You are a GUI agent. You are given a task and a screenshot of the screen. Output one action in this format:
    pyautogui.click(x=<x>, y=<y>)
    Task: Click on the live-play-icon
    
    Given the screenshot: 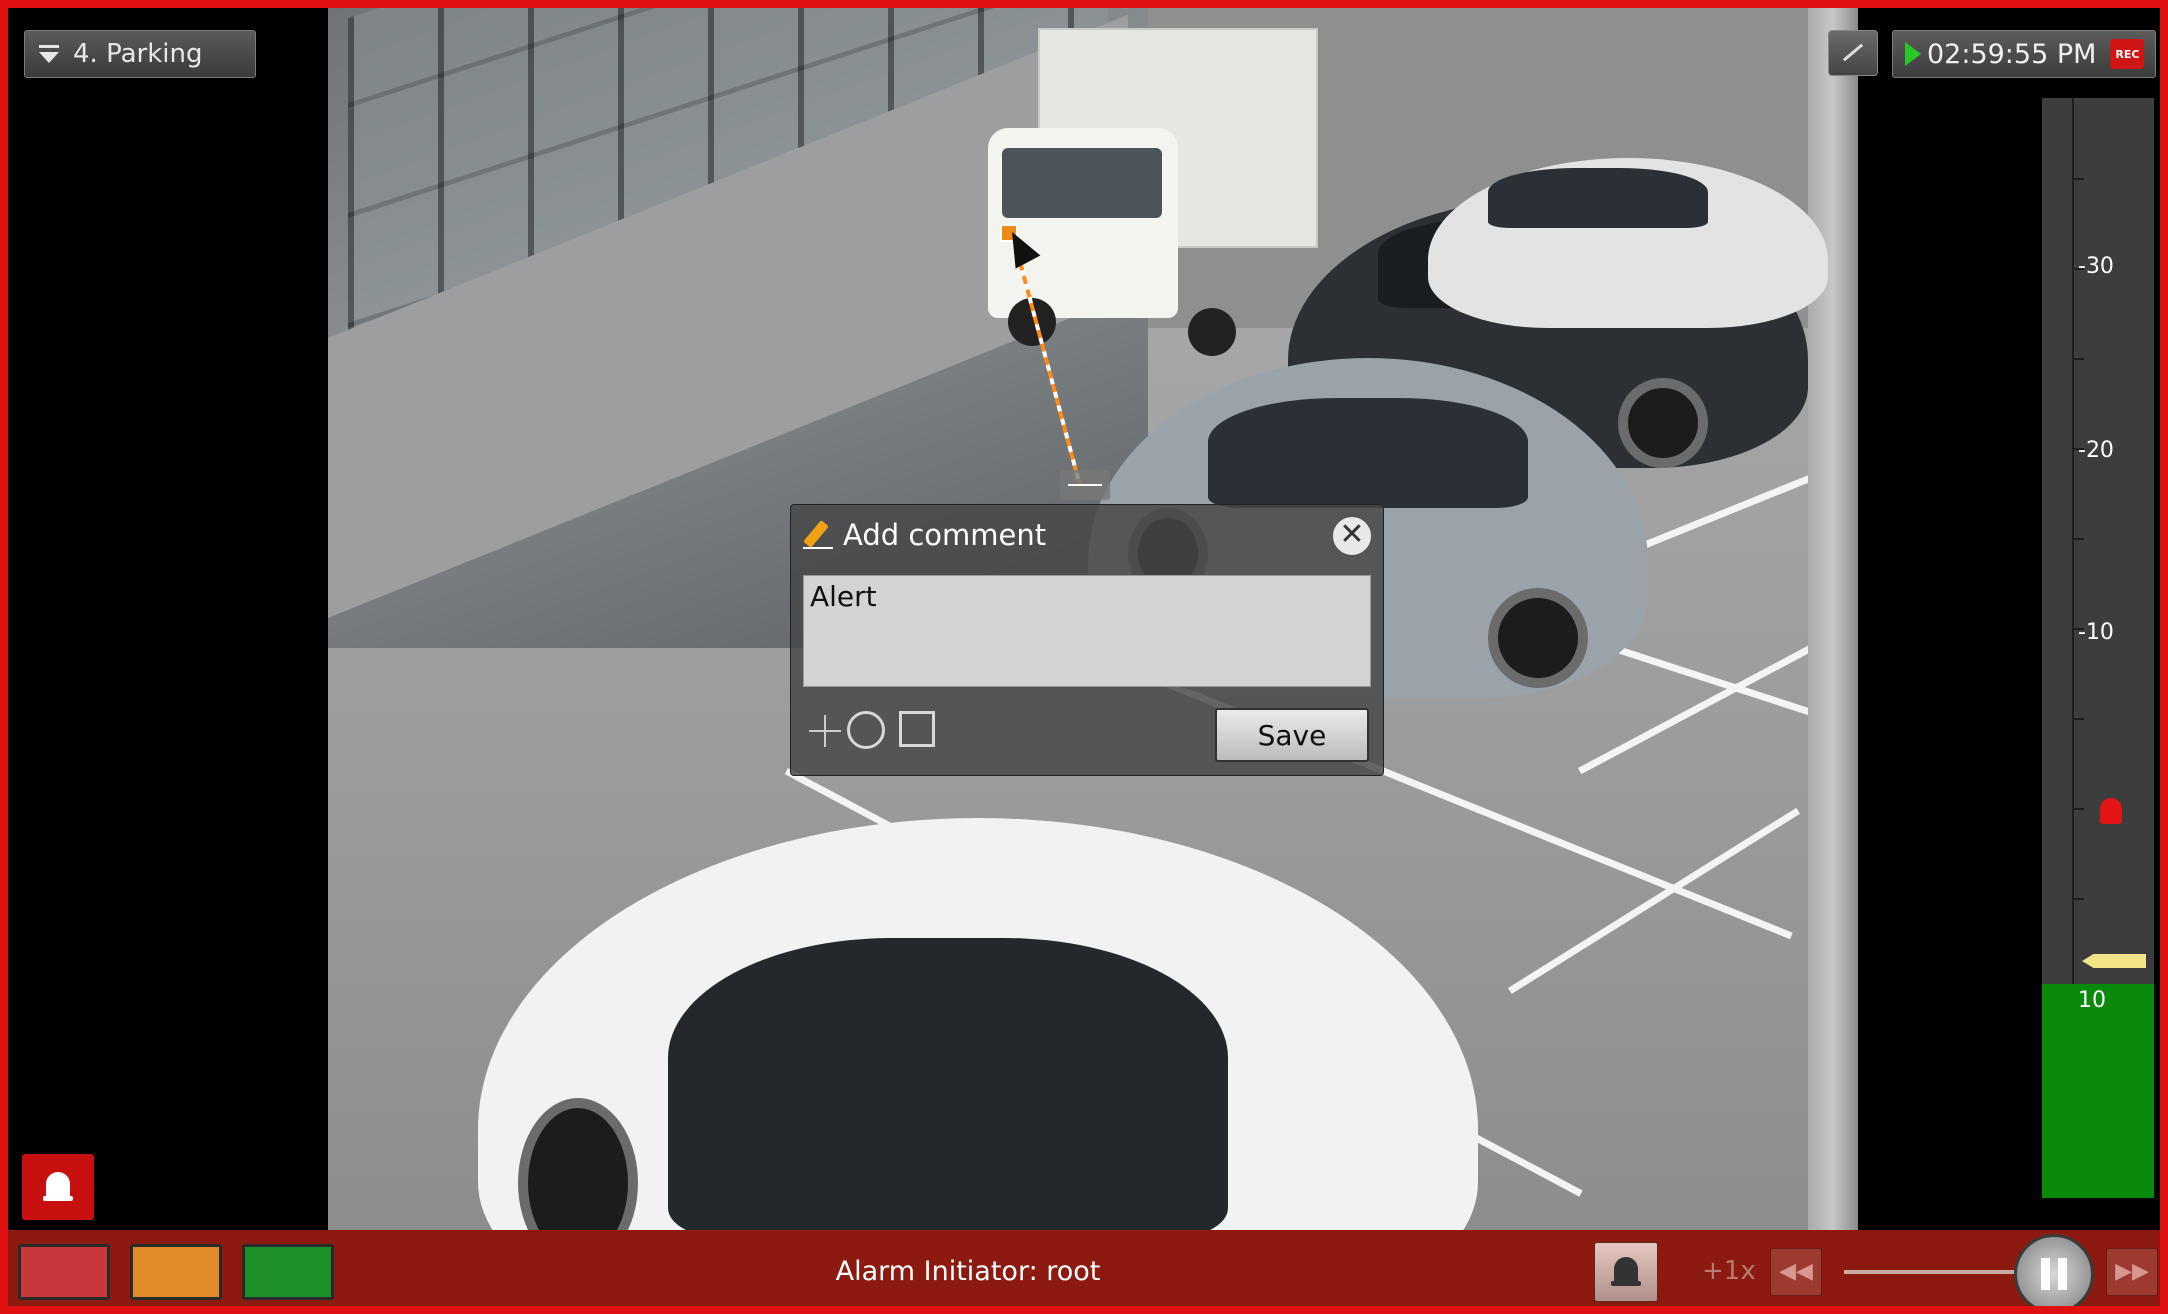 What is the action you would take?
    pyautogui.click(x=1913, y=54)
    